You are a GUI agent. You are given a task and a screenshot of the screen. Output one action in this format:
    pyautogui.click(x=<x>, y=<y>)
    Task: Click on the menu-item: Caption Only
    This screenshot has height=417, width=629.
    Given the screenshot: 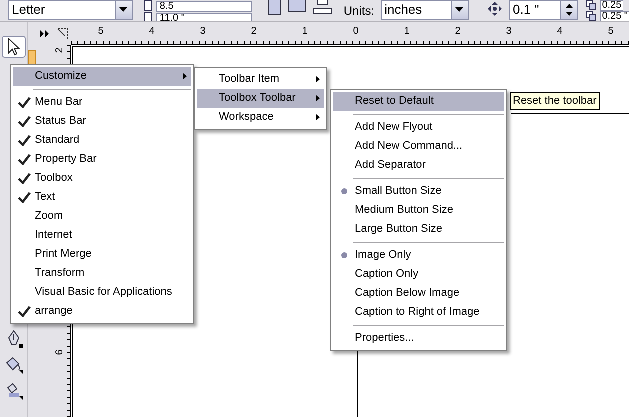 What is the action you would take?
    pyautogui.click(x=418, y=274)
    